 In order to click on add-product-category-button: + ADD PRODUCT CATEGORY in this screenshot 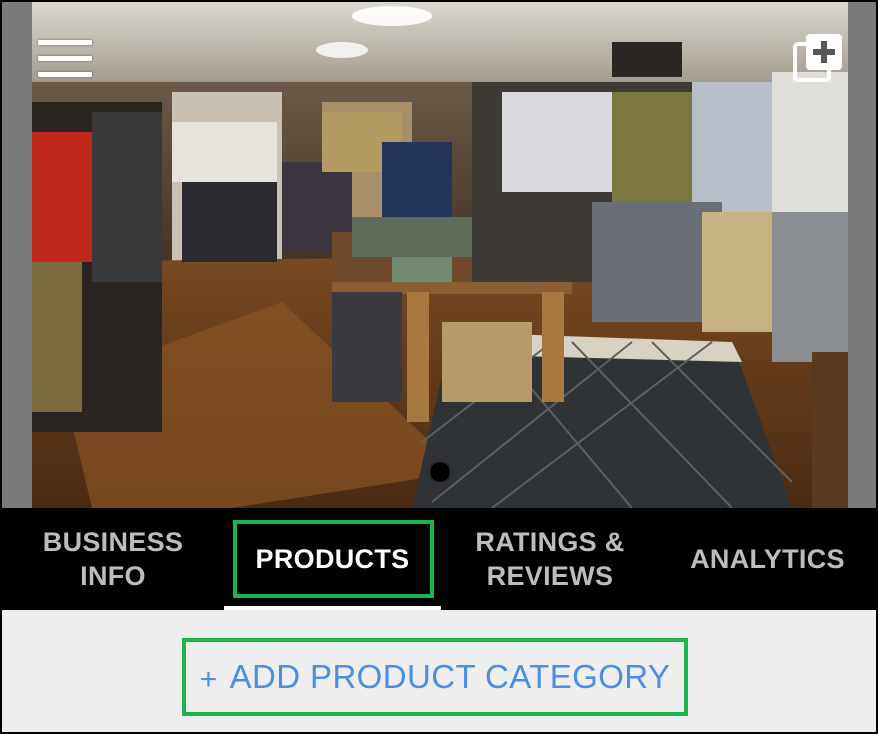, I will do `click(435, 677)`.